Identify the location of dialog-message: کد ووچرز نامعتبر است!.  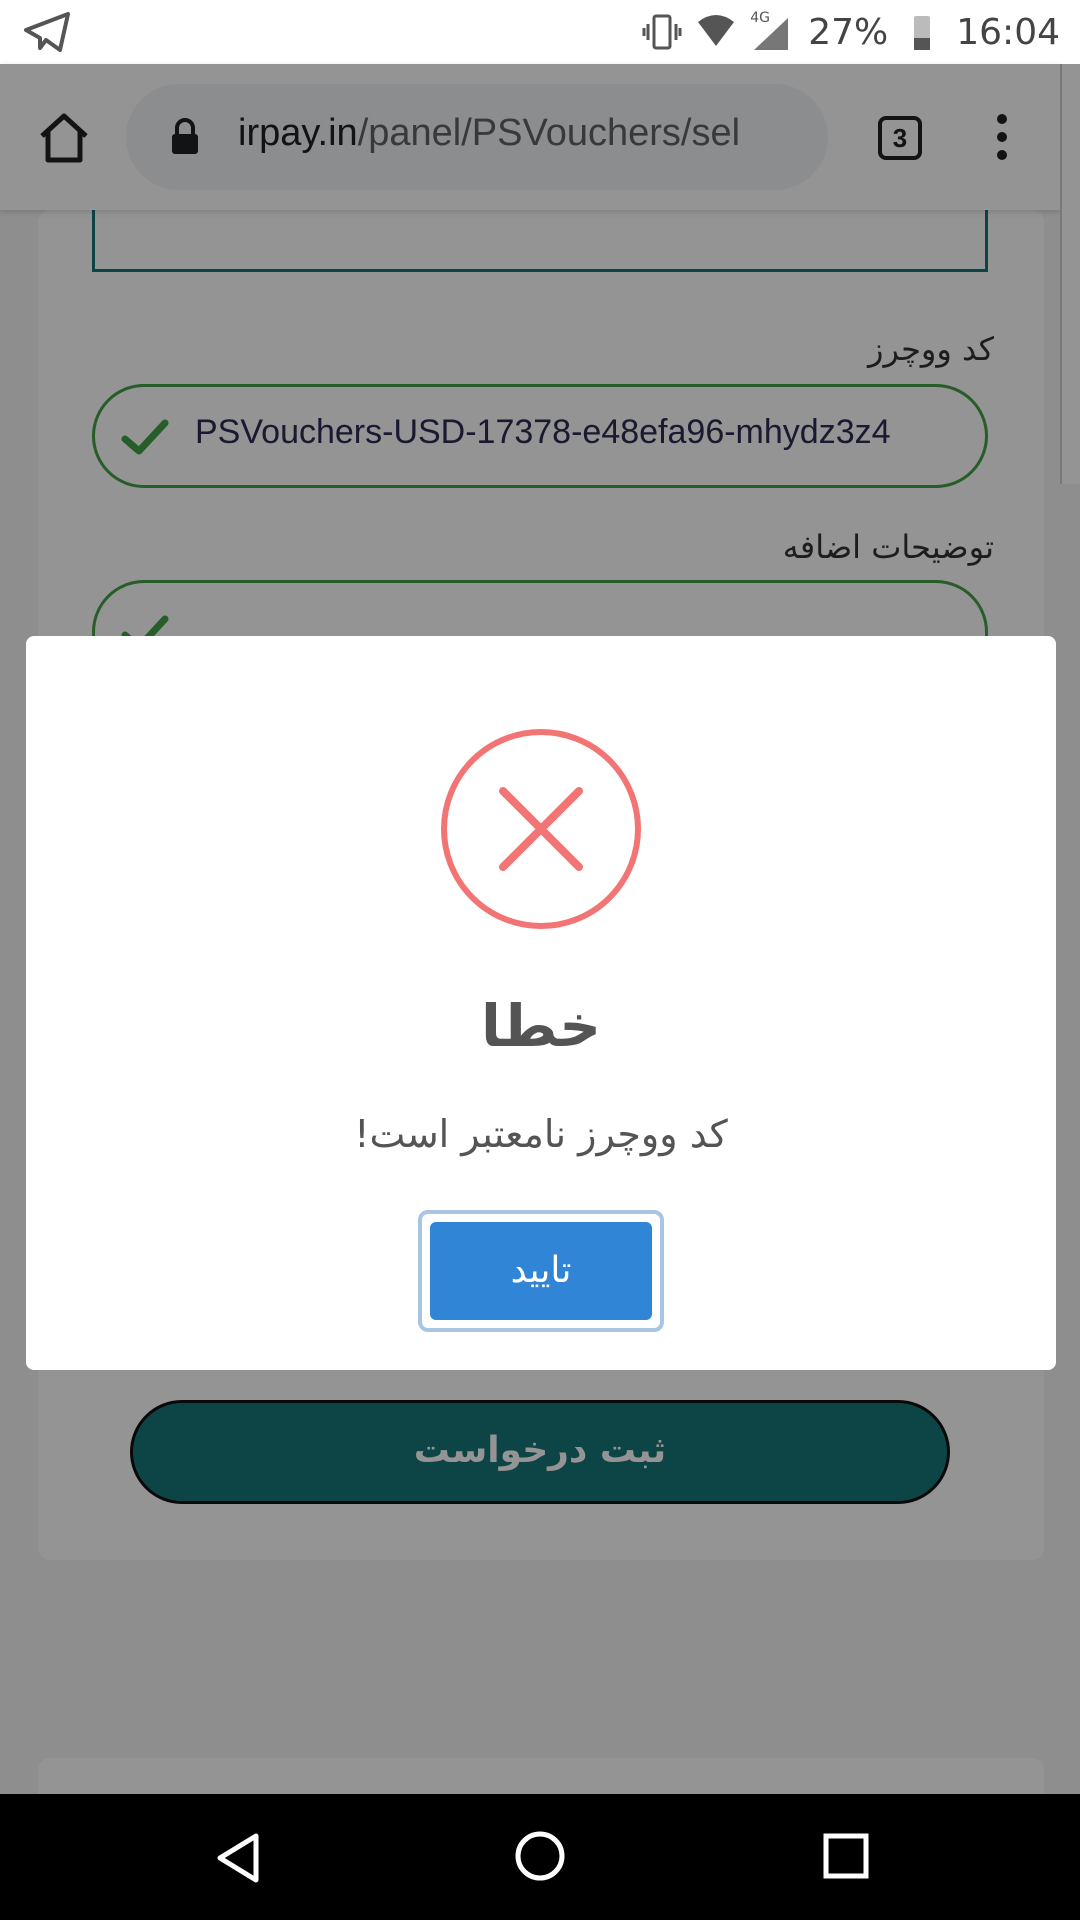
(541, 1134).